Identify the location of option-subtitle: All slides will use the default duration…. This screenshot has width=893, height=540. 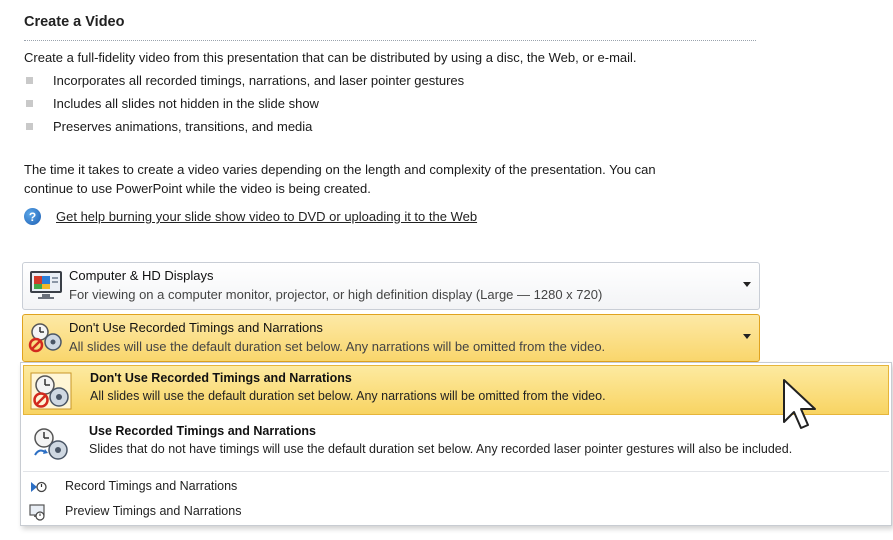
(348, 396).